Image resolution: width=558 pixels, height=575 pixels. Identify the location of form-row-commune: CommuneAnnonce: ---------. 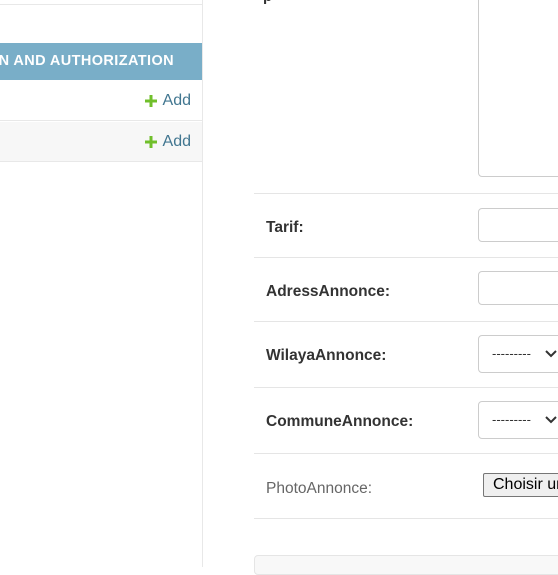
(406, 420).